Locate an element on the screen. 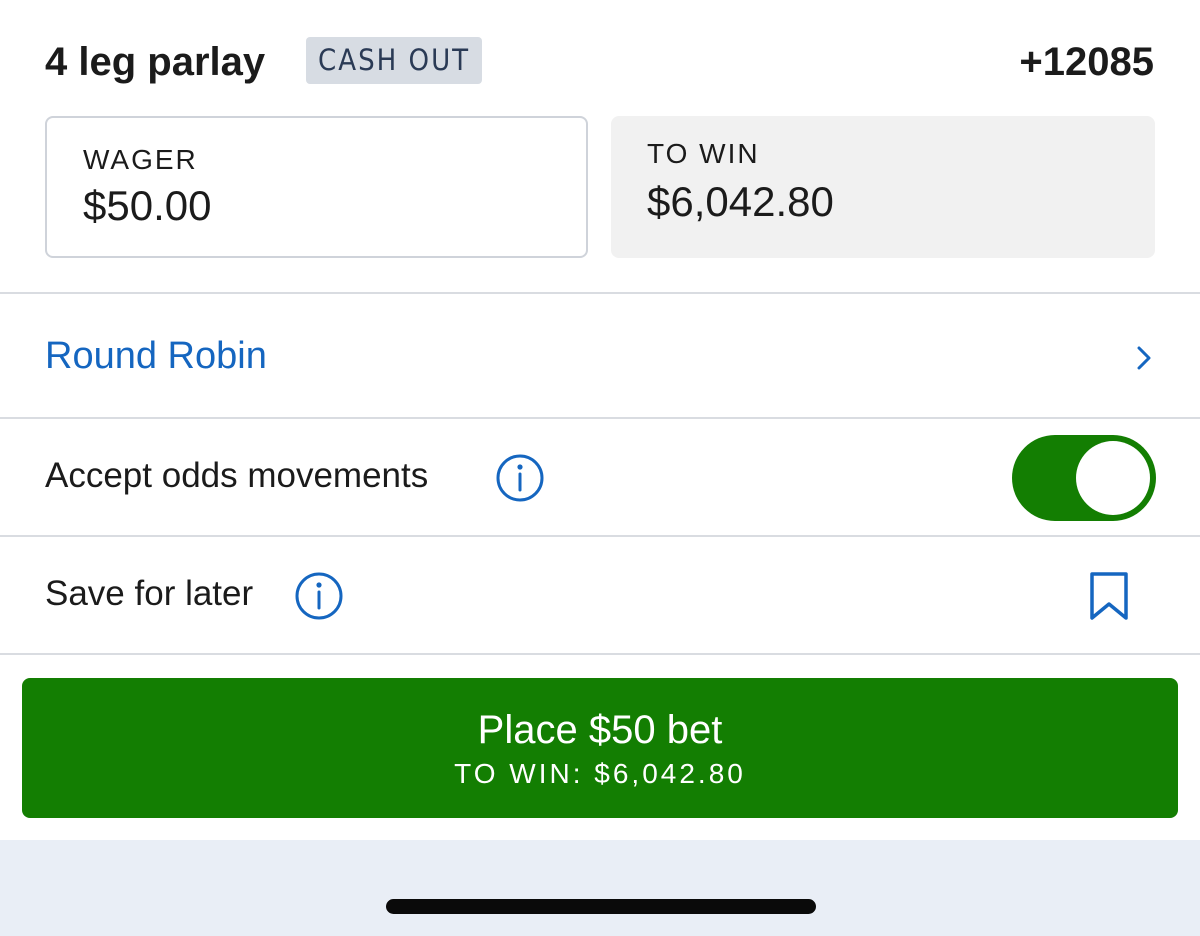  parlay-odds: +12085 is located at coordinates (1086, 62).